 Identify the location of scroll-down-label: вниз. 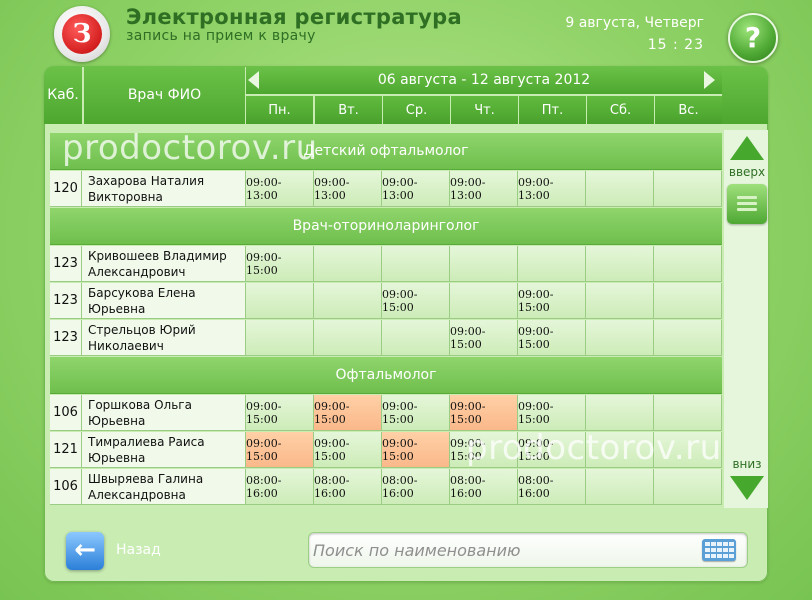
(747, 464).